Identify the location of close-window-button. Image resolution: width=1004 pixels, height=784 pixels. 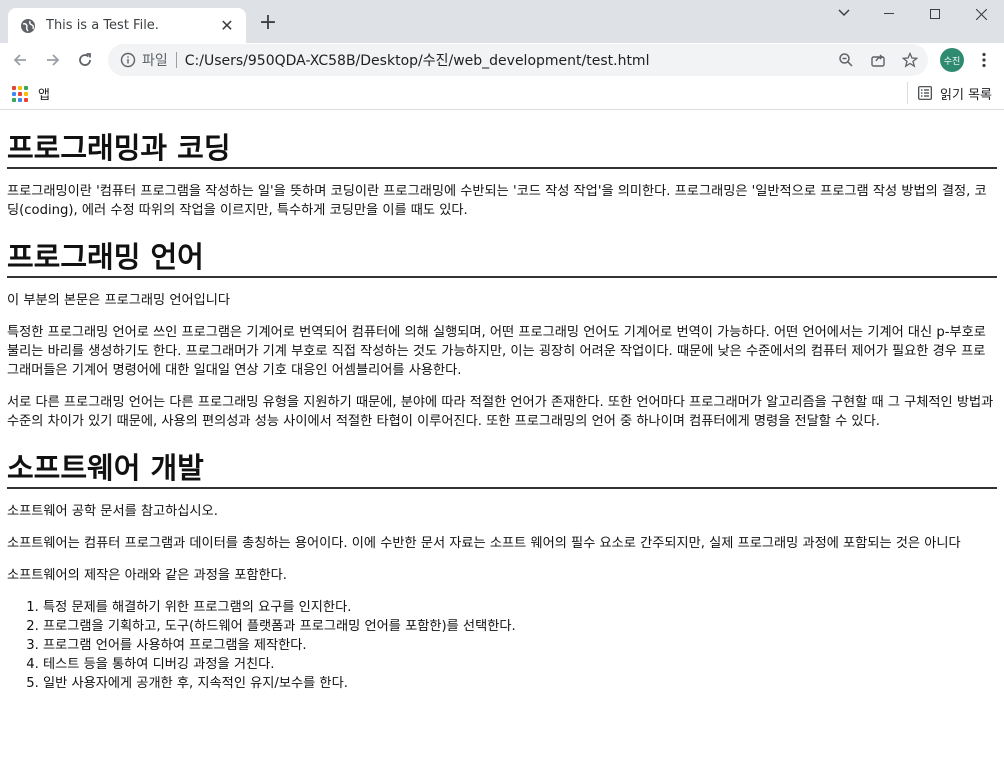
(981, 14).